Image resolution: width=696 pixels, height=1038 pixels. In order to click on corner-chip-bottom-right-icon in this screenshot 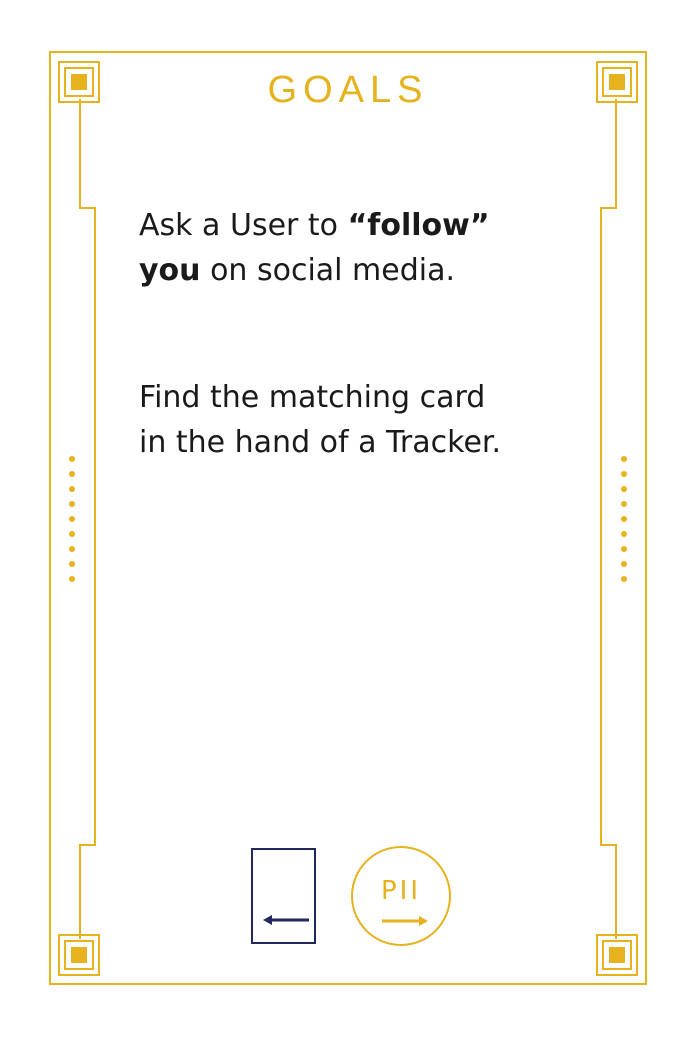, I will do `click(617, 955)`.